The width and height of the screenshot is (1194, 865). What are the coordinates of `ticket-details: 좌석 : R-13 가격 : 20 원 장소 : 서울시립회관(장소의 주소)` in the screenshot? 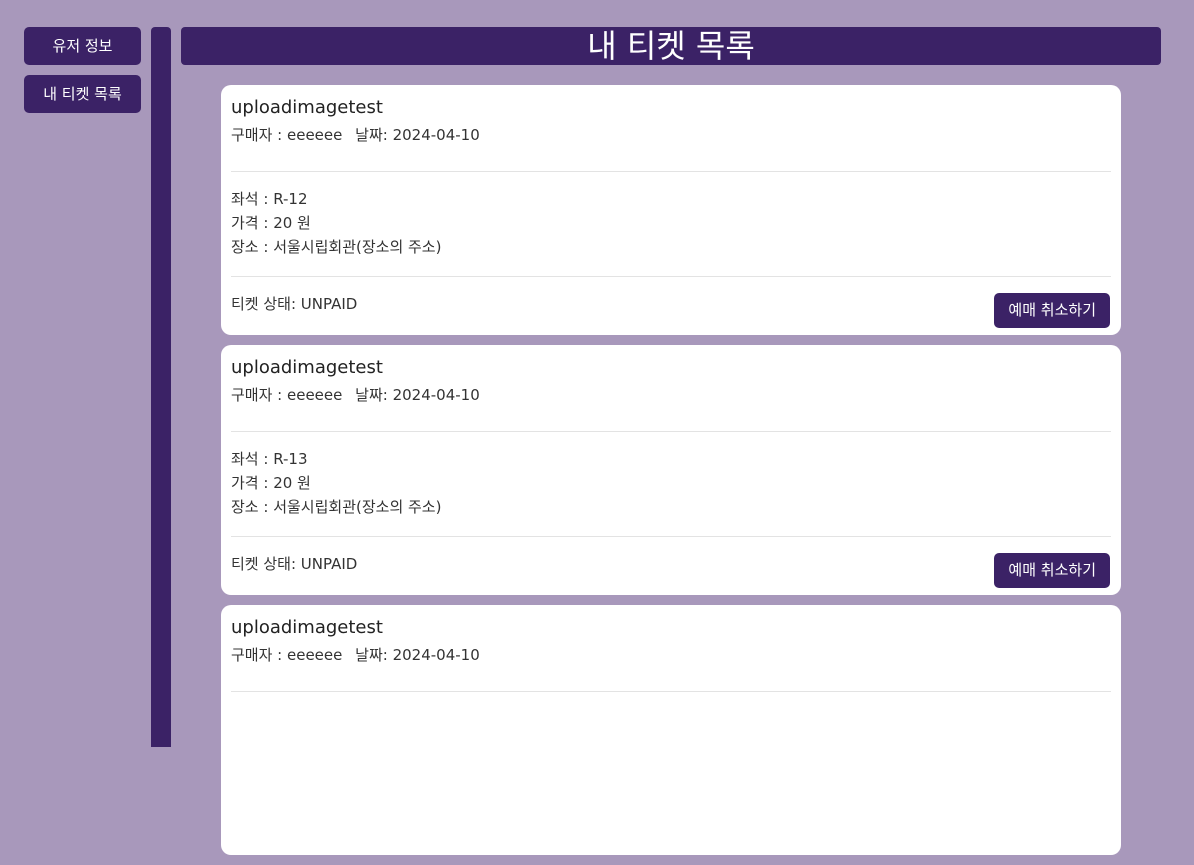 It's located at (671, 484).